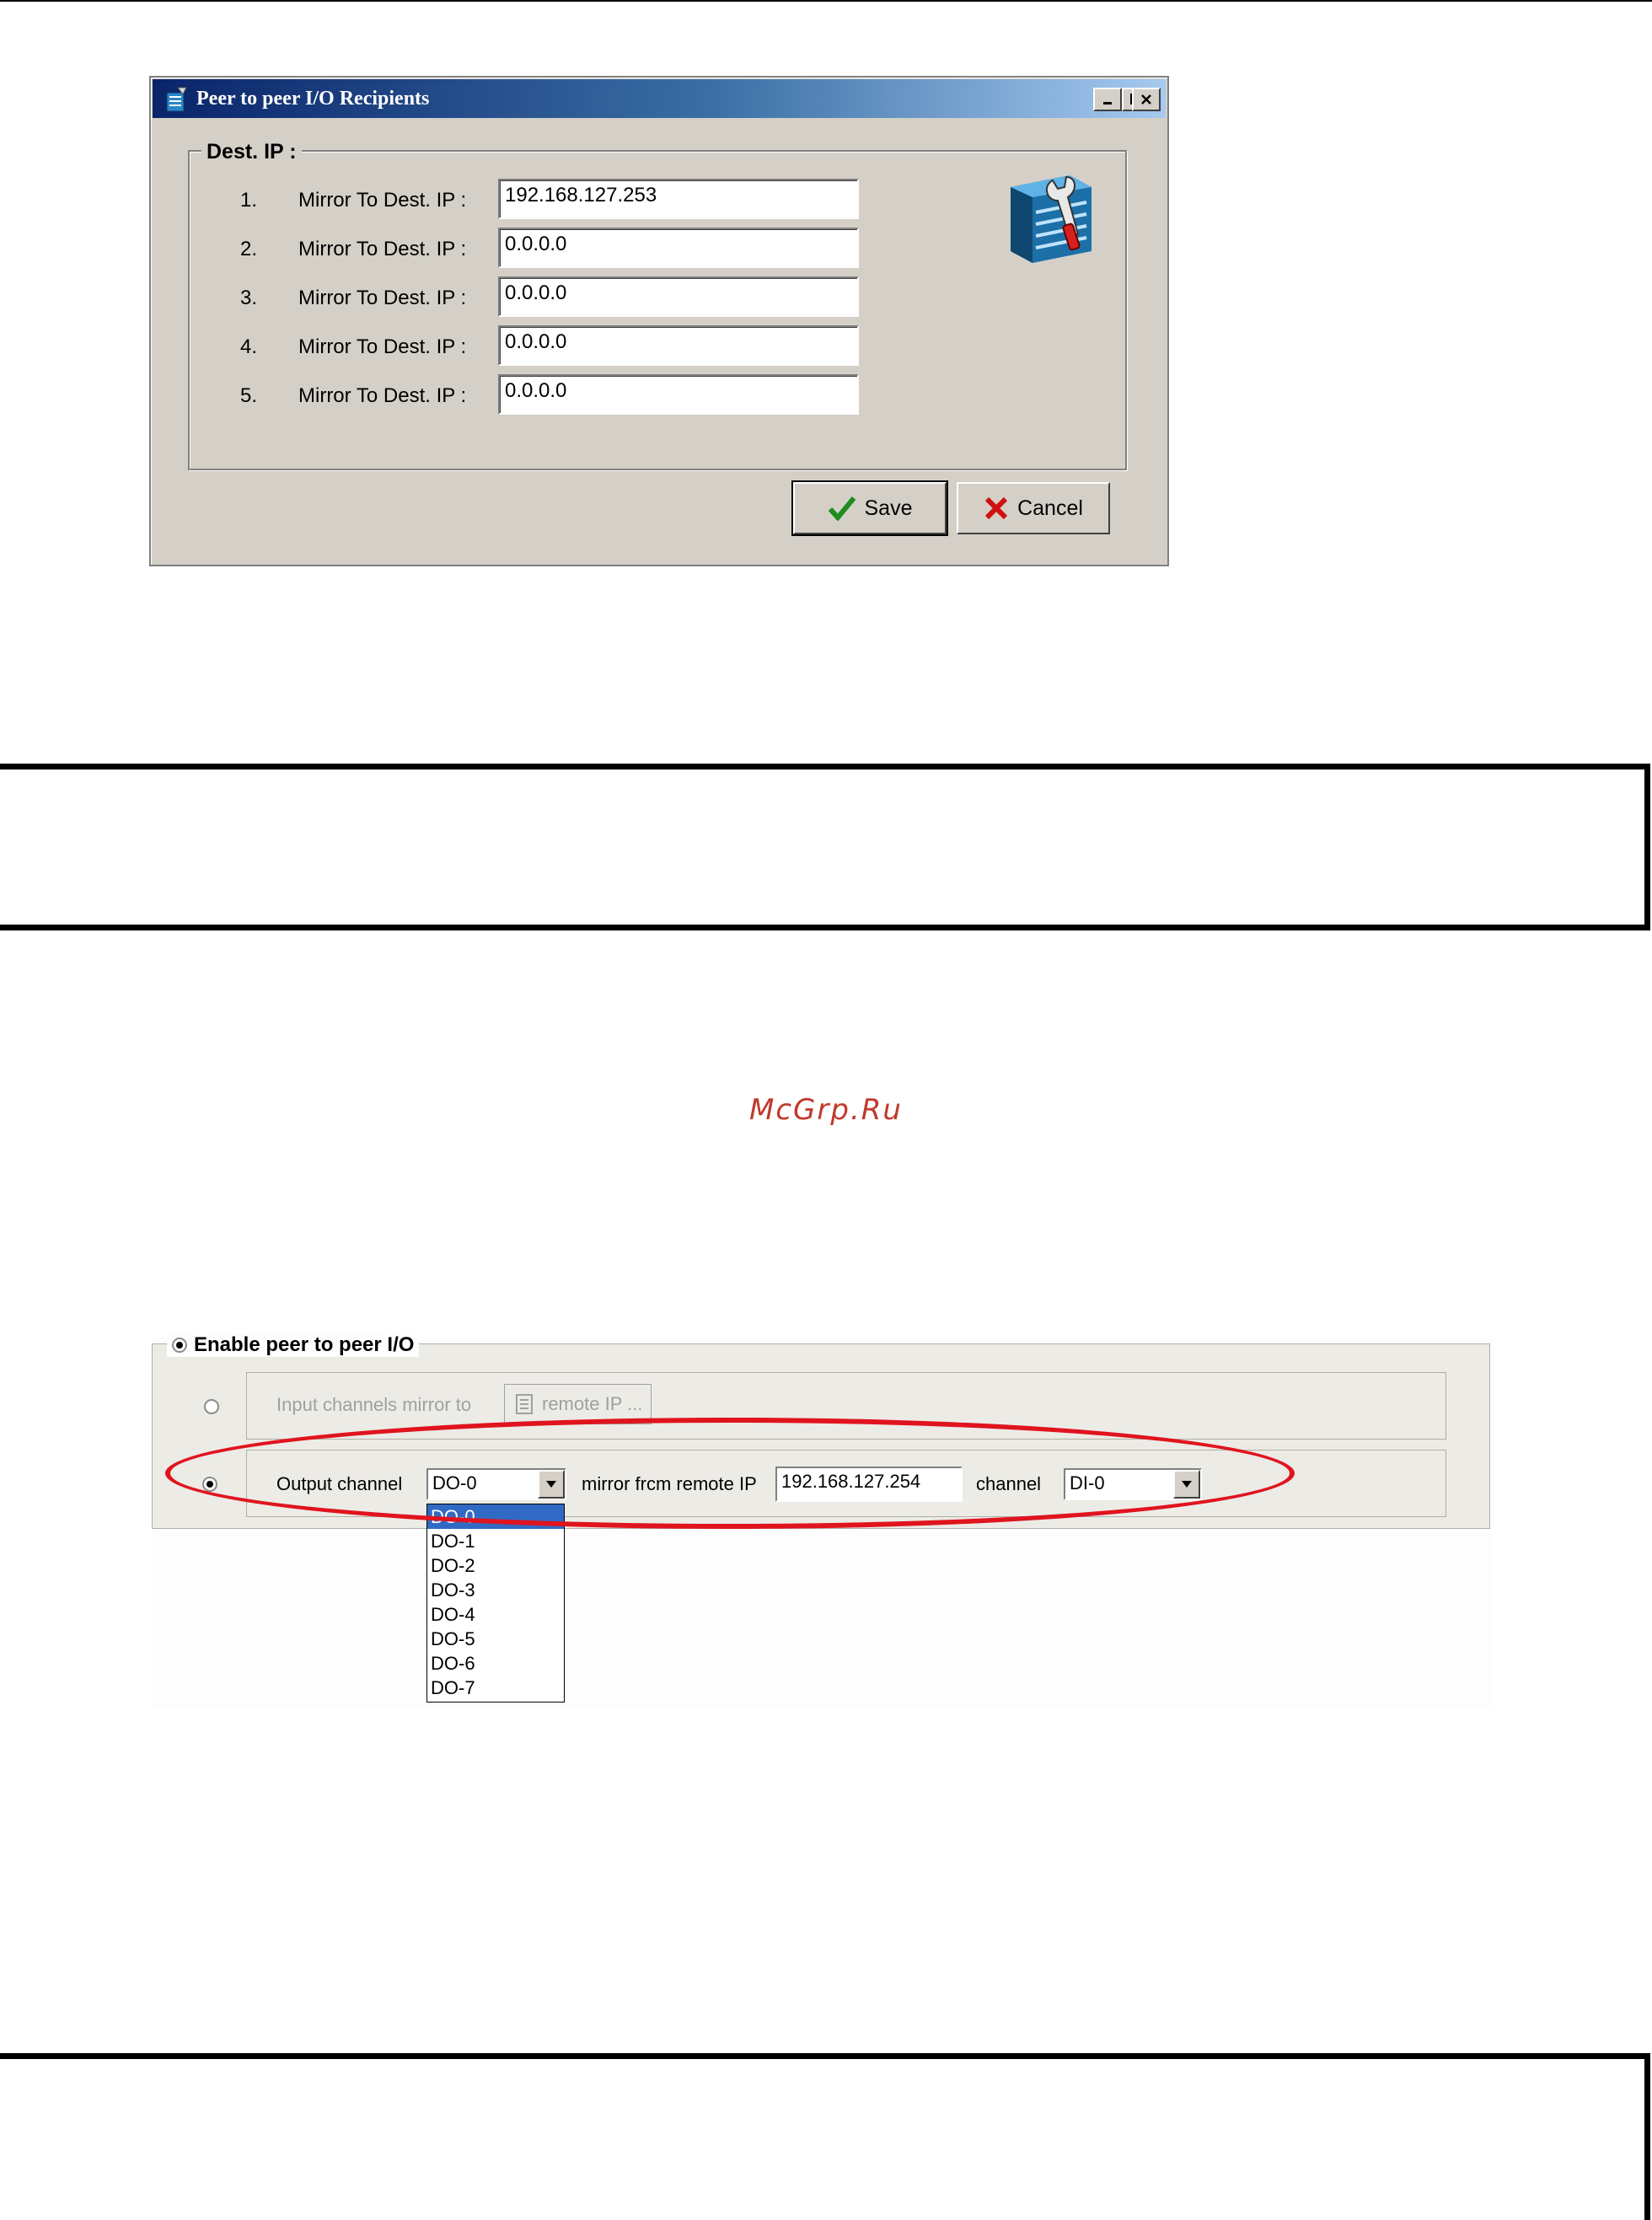 Image resolution: width=1652 pixels, height=2220 pixels. What do you see at coordinates (249, 347) in the screenshot?
I see `row-number: 4.` at bounding box center [249, 347].